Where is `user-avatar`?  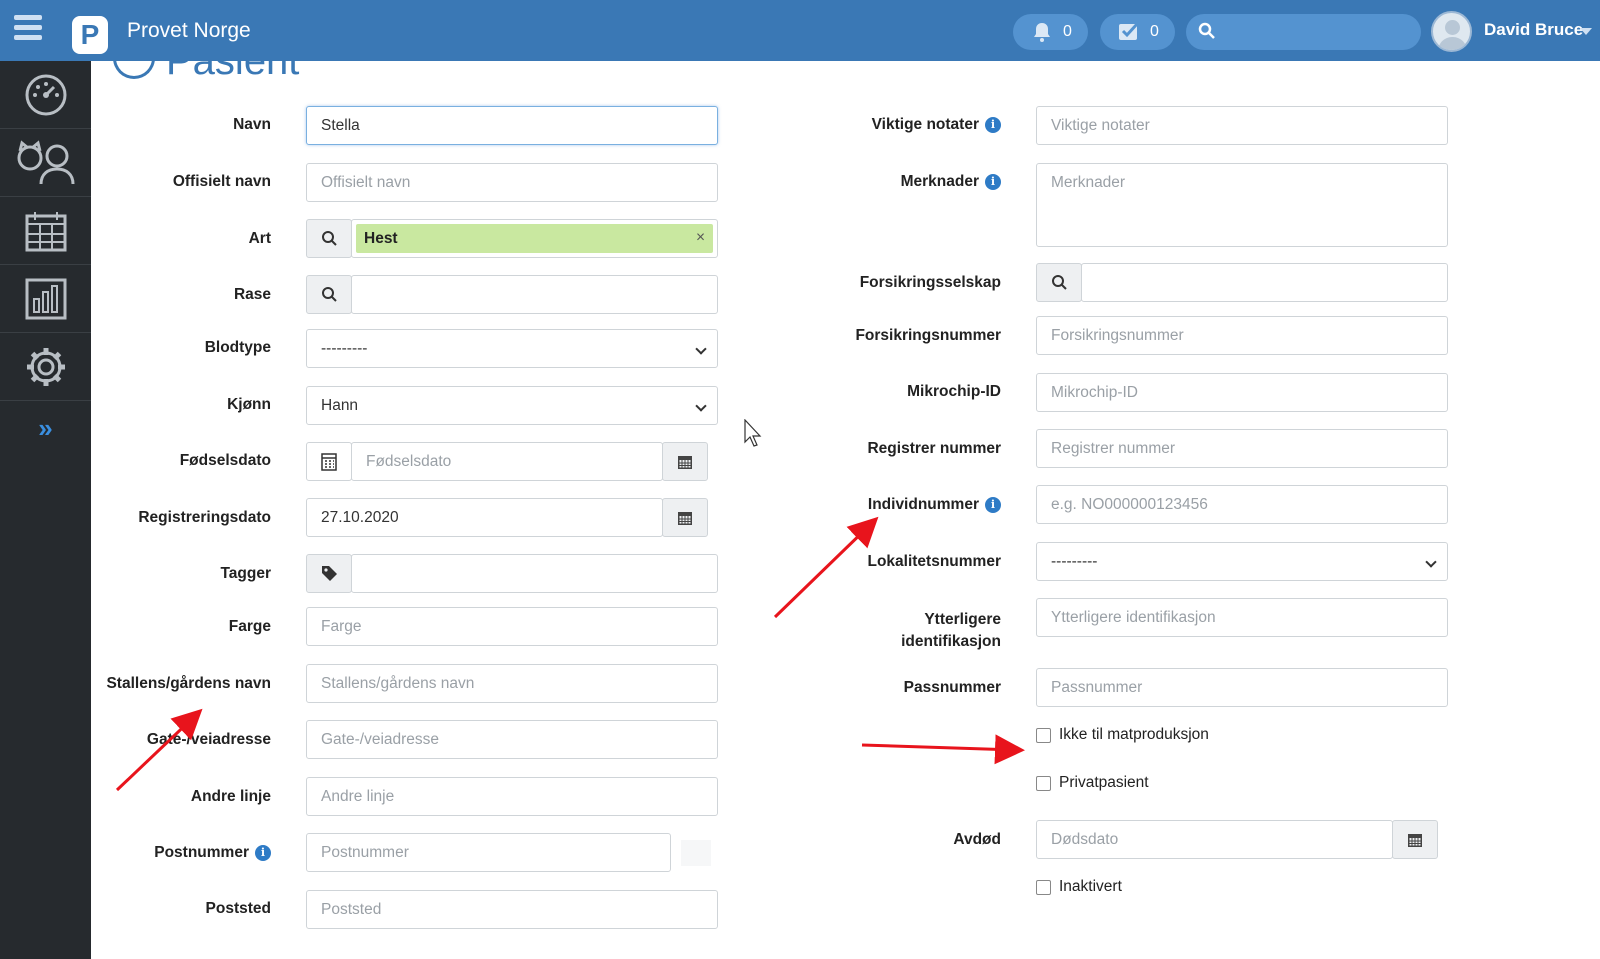
user-avatar is located at coordinates (1451, 31).